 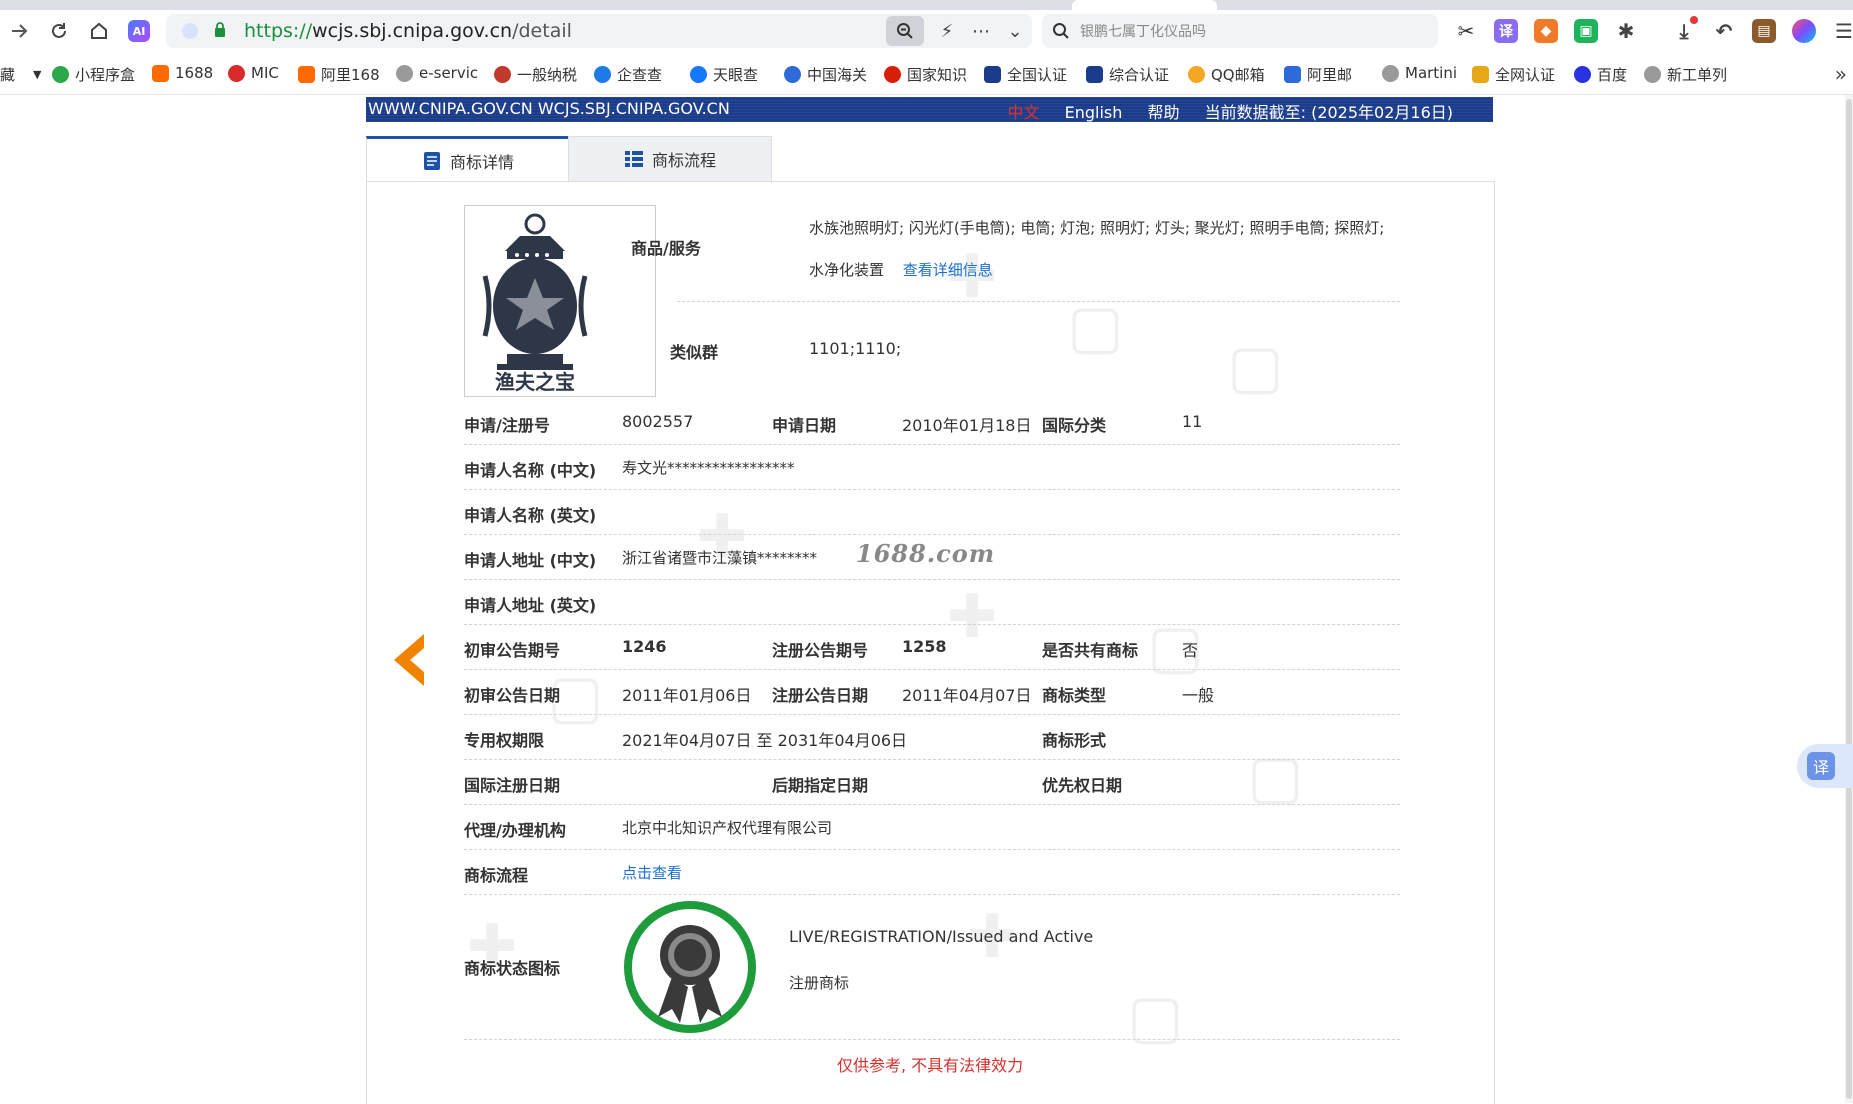 What do you see at coordinates (1842, 31) in the screenshot?
I see `menu-icon: ☰` at bounding box center [1842, 31].